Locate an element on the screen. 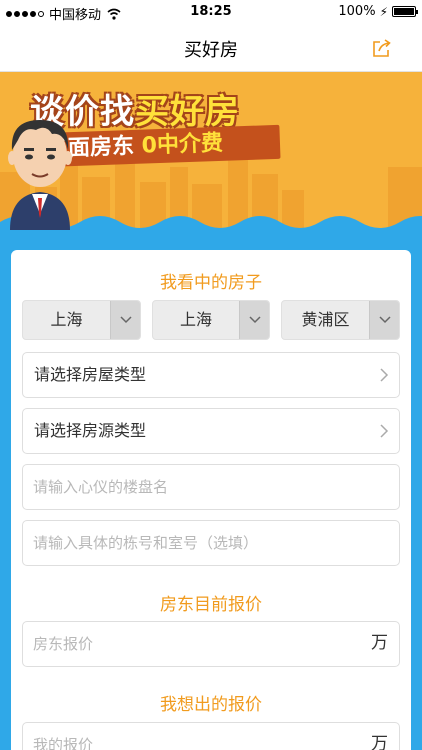 Image resolution: width=422 pixels, height=750 pixels. room-number-input is located at coordinates (211, 543).